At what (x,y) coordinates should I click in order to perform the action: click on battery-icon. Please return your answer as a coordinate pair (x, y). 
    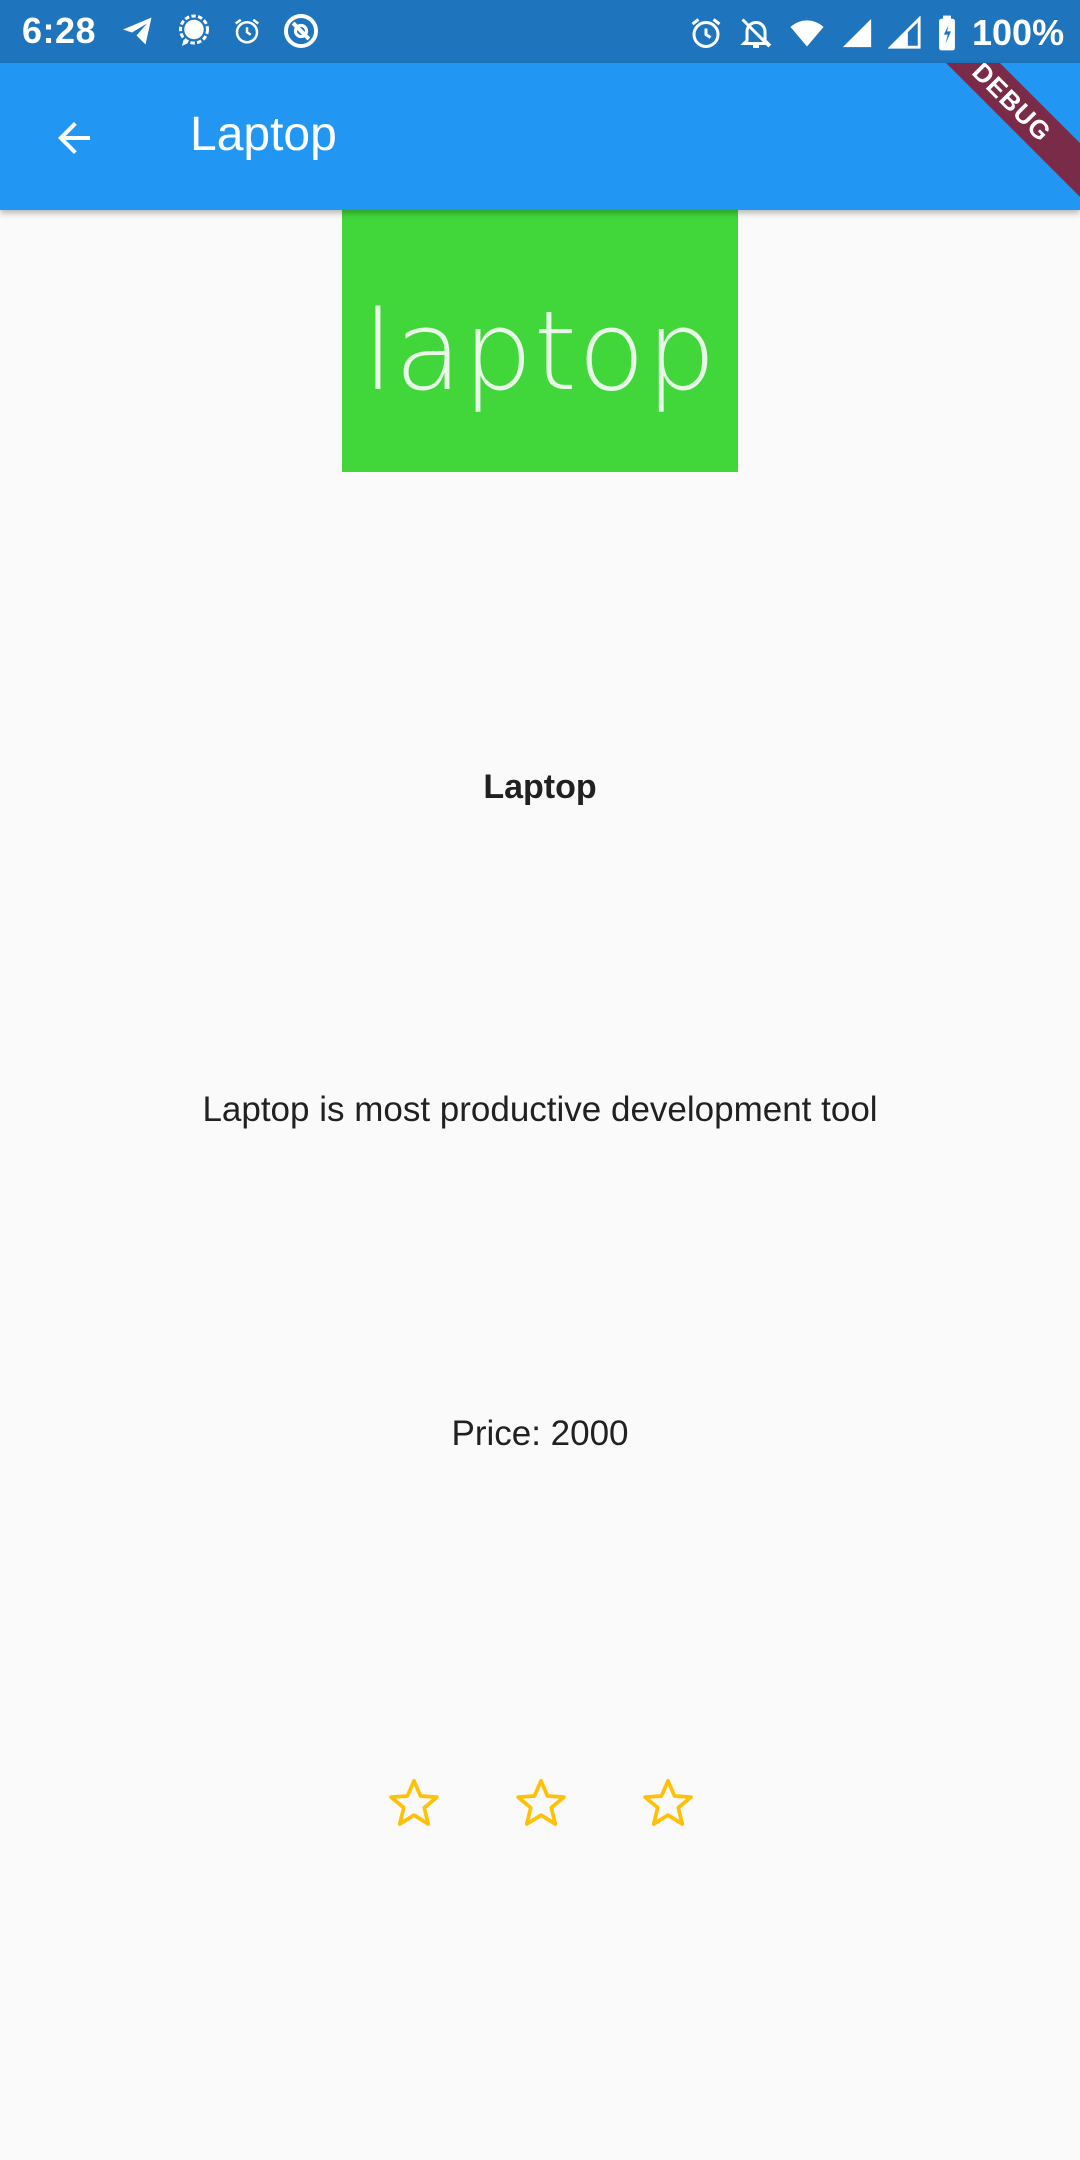
    Looking at the image, I should click on (947, 33).